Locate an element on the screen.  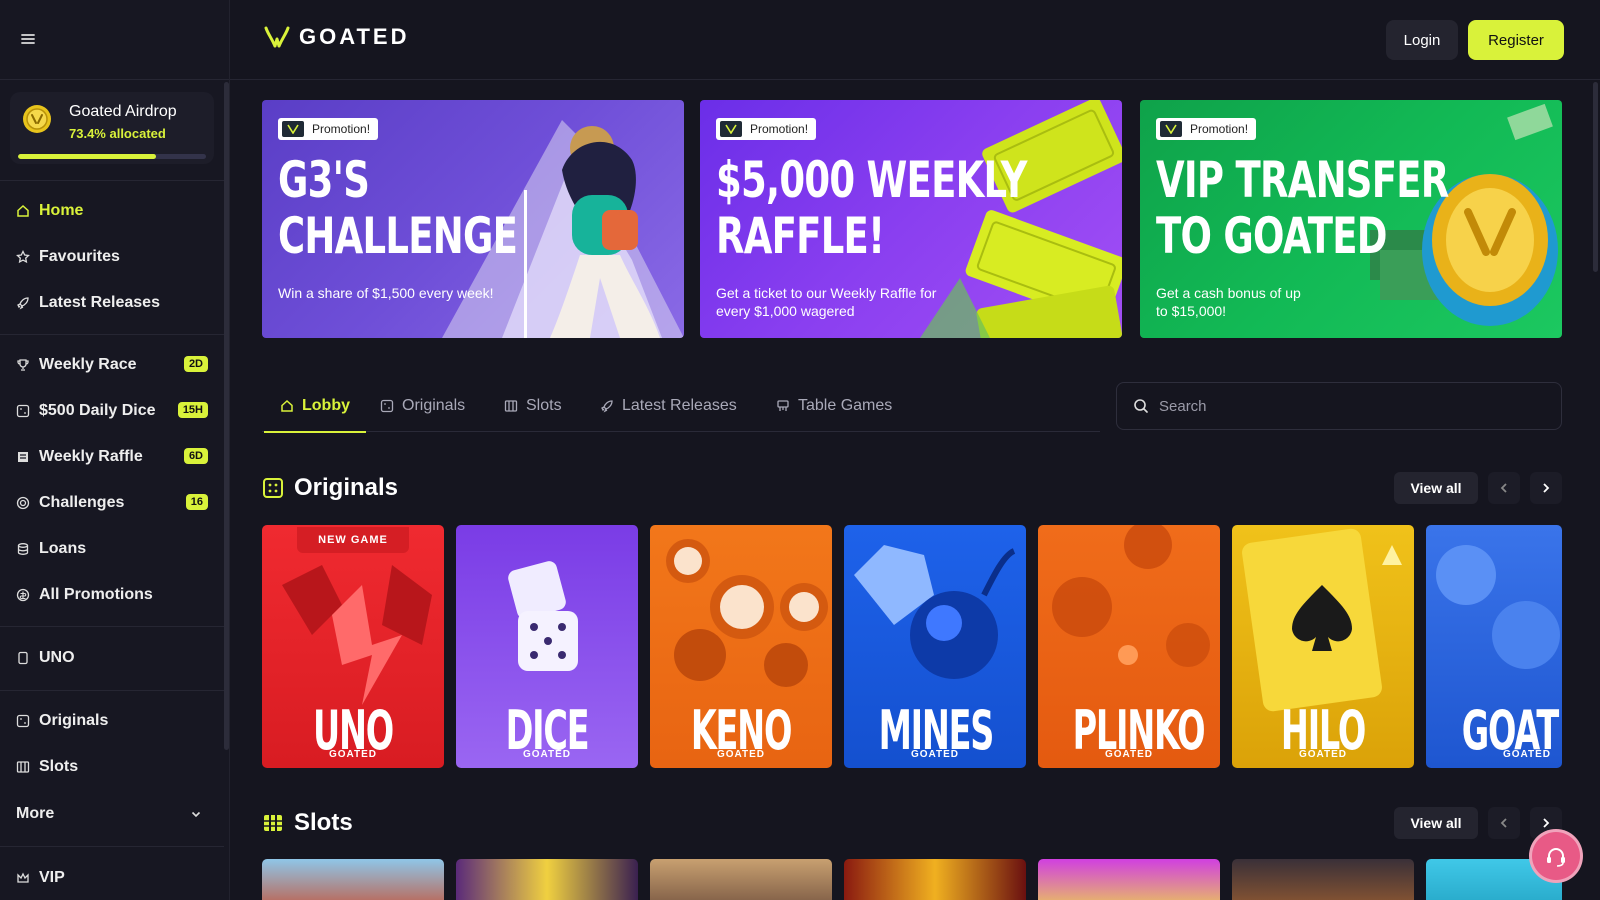
banner-headline: $5,000 WEEKLY RAFFLE! is located at coordinates (908, 208).